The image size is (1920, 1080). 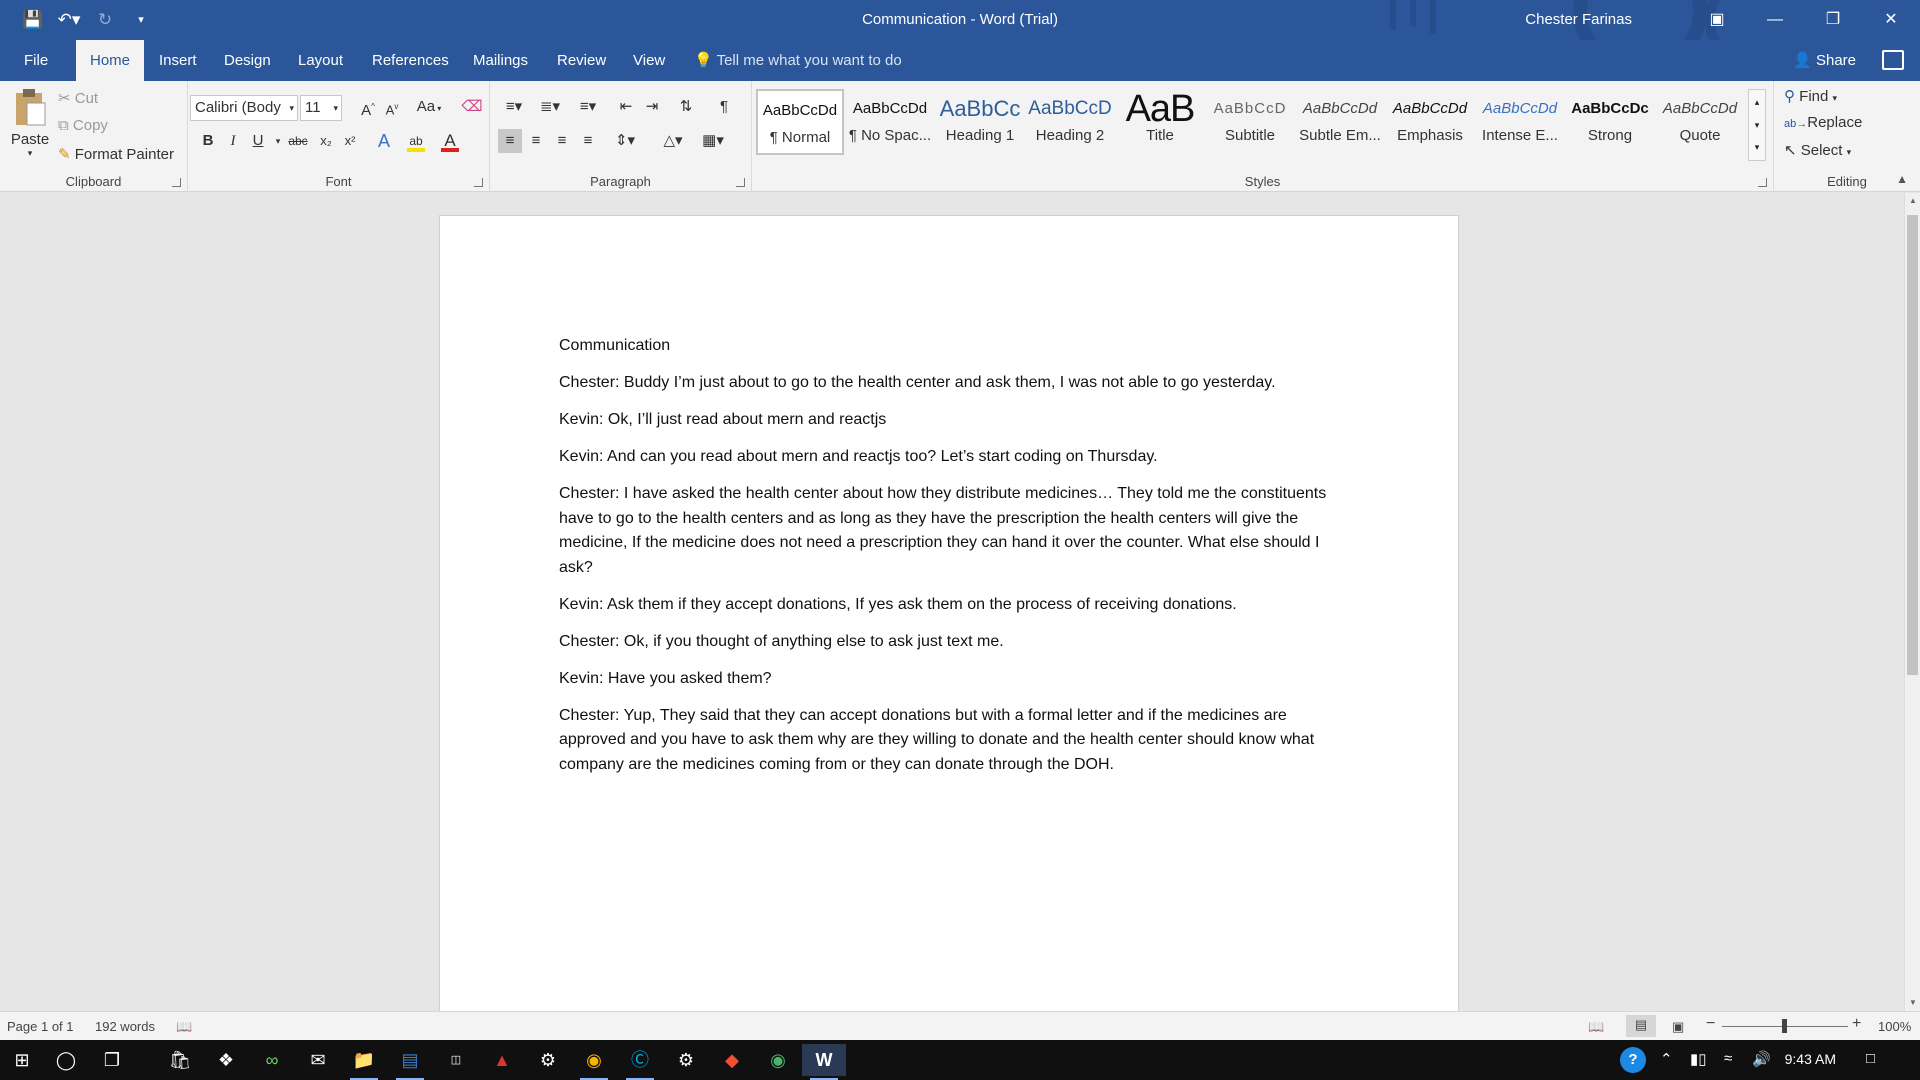 I want to click on justify-icon: ≡, so click(x=588, y=141).